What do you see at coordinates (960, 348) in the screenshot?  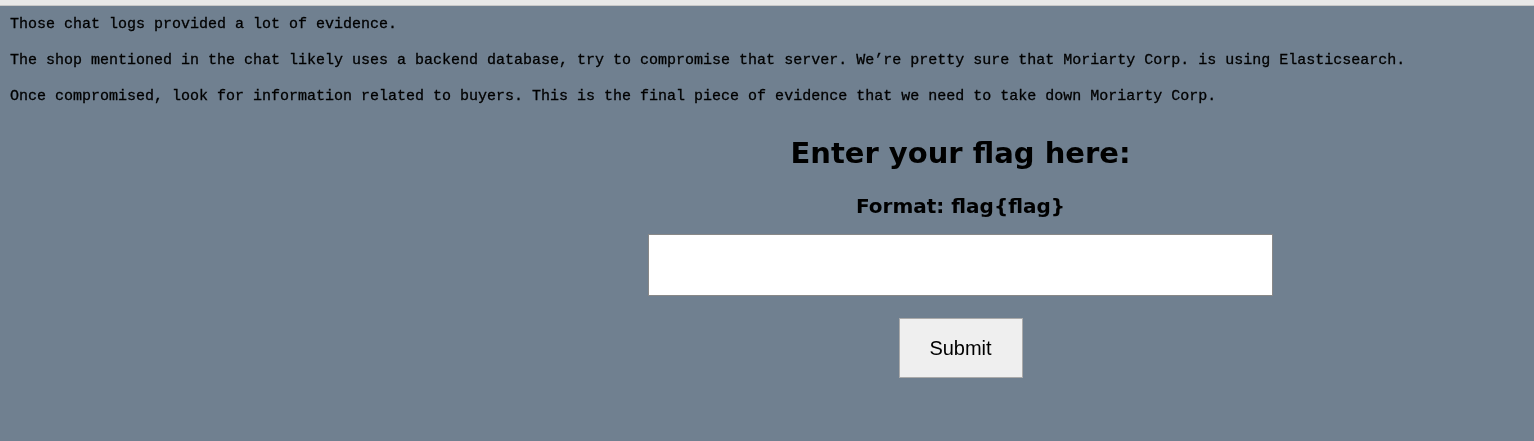 I see `submit-button: Submit` at bounding box center [960, 348].